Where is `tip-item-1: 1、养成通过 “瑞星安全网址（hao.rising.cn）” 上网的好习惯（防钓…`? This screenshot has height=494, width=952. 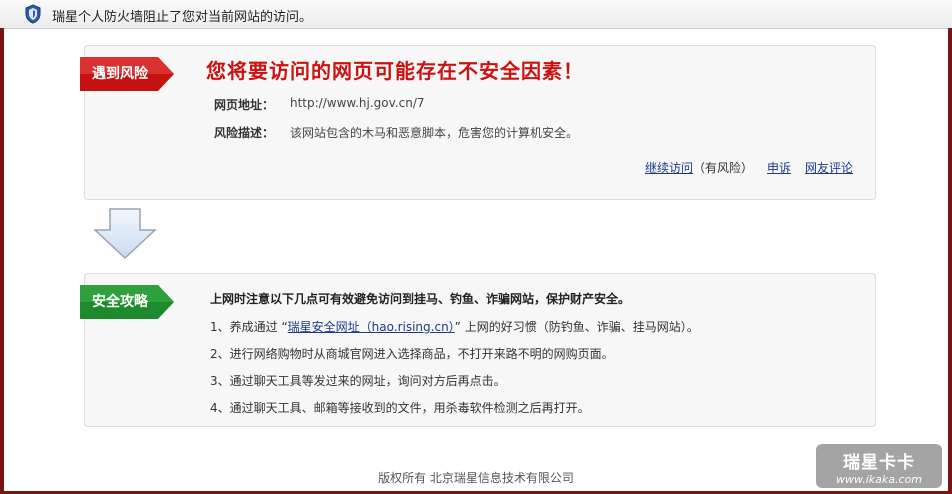 tip-item-1: 1、养成通过 “瑞星安全网址（hao.rising.cn）” 上网的好习惯（防钓… is located at coordinates (454, 326).